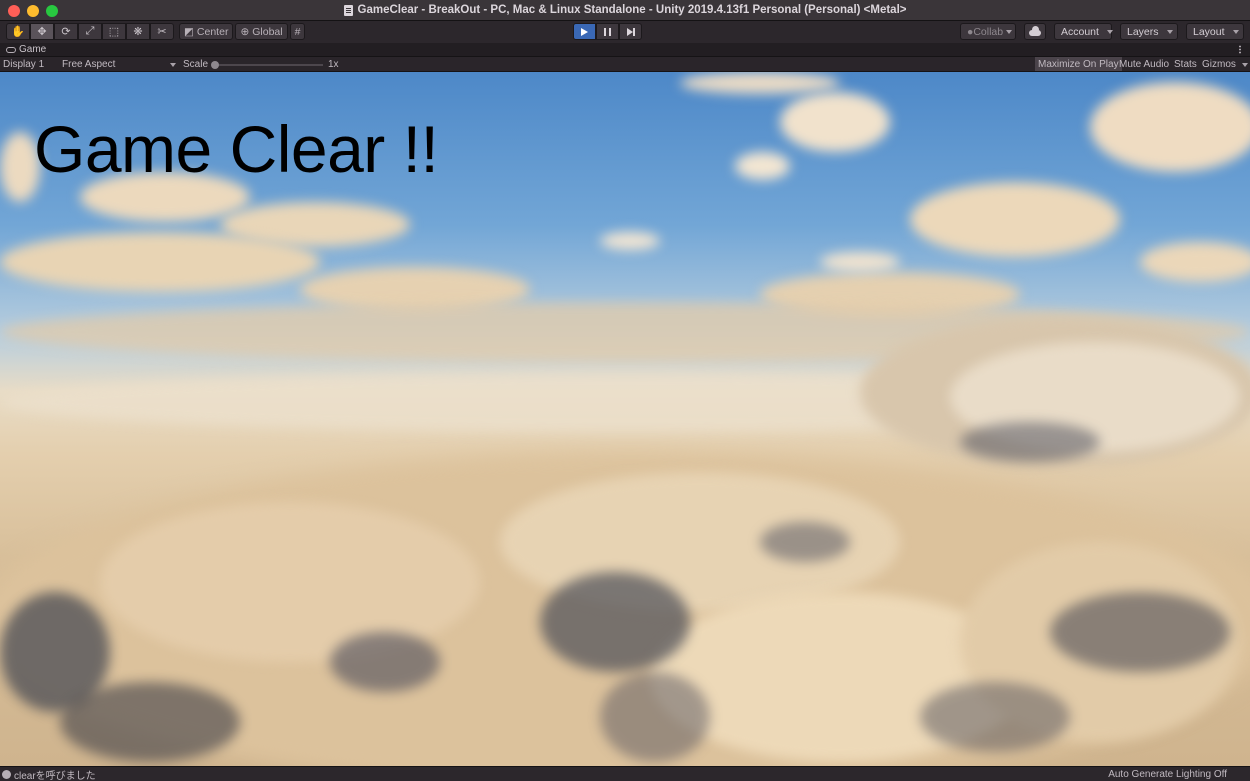  I want to click on collab-dropdown: ● Collab, so click(988, 31).